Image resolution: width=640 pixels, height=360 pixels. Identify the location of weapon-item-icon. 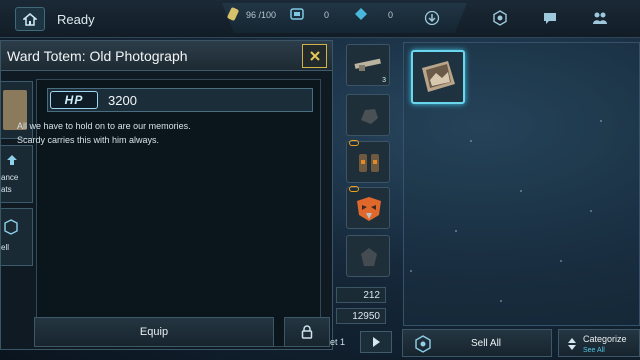
(367, 64).